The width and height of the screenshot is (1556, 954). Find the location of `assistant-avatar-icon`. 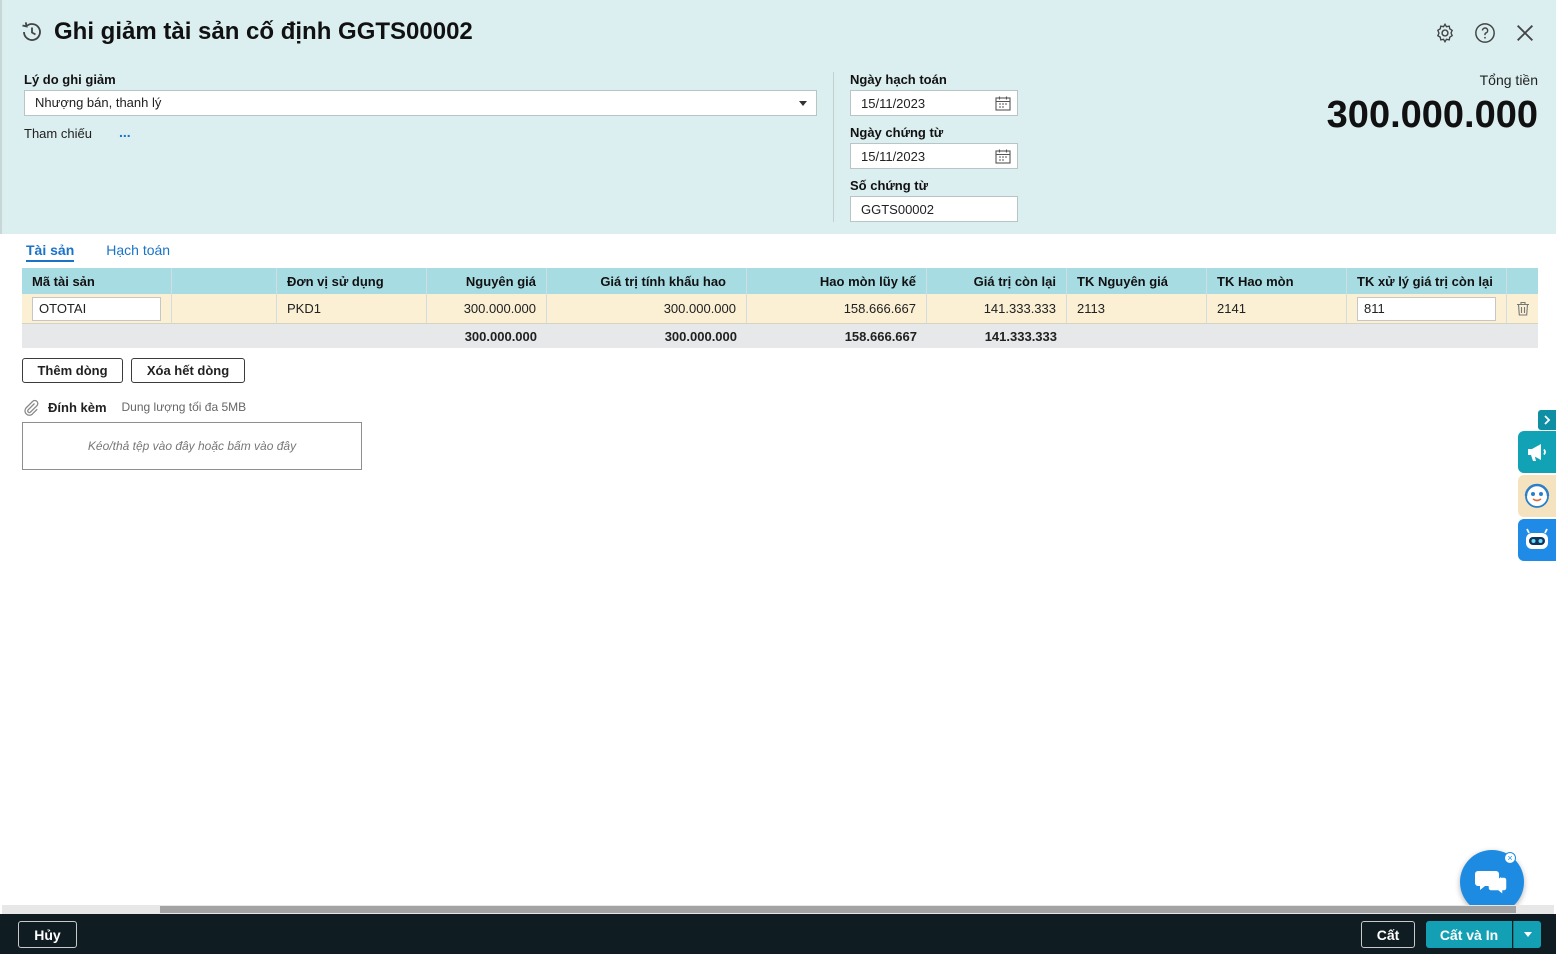

assistant-avatar-icon is located at coordinates (1537, 495).